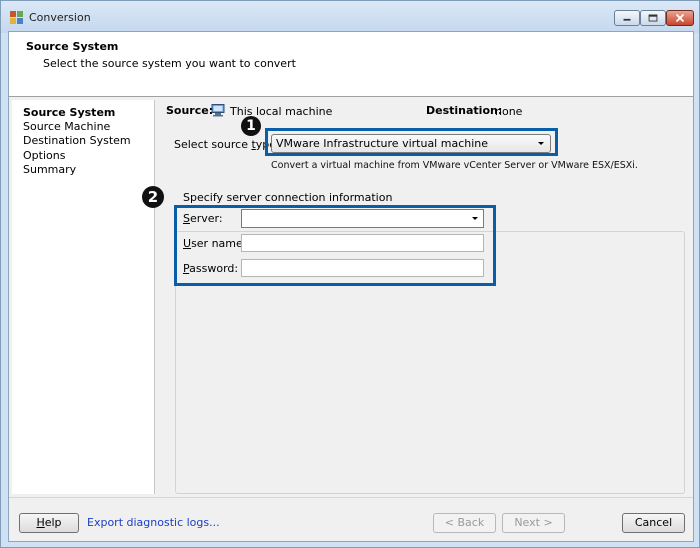  What do you see at coordinates (362, 268) in the screenshot?
I see `password-field` at bounding box center [362, 268].